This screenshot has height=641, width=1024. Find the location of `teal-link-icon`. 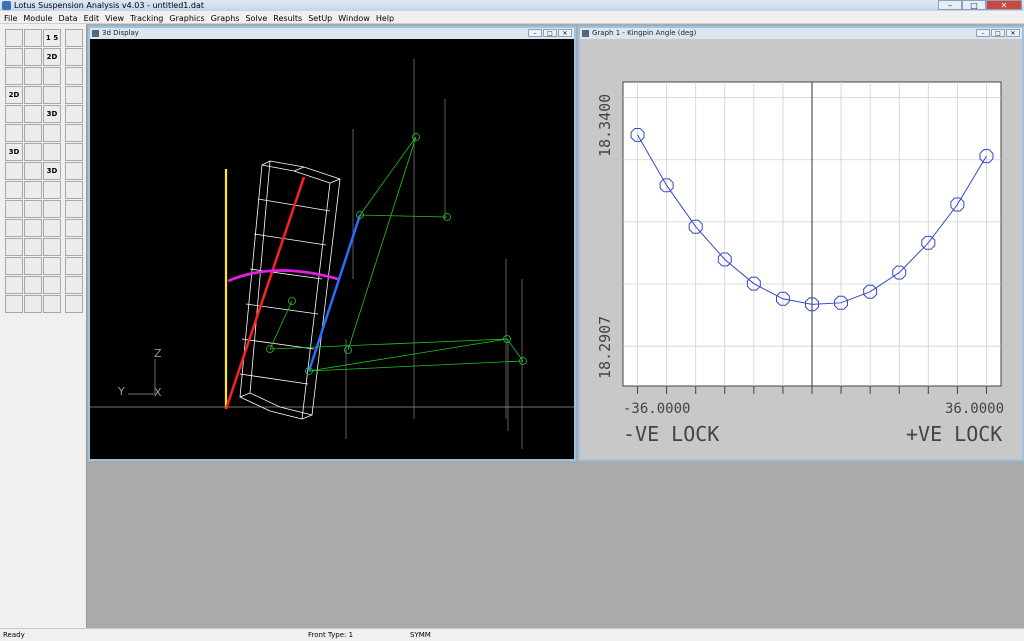

teal-link-icon is located at coordinates (14, 266).